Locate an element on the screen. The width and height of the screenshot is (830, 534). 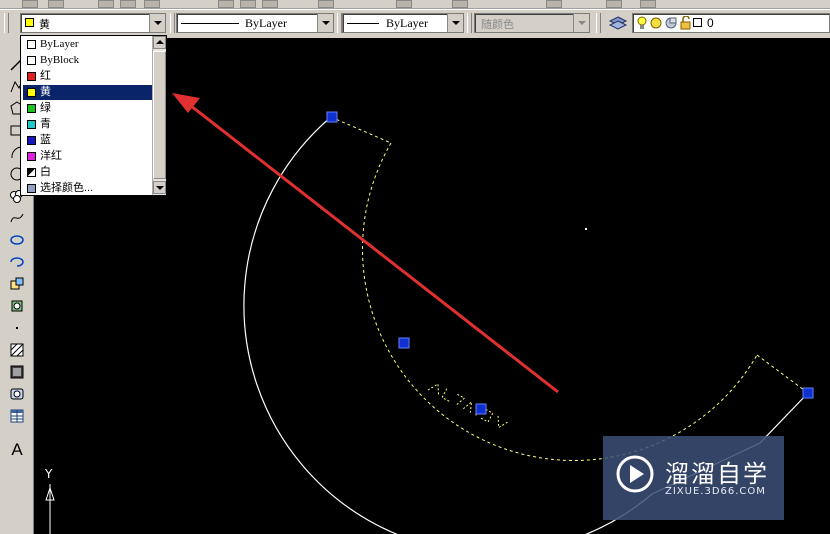
sun-icon is located at coordinates (656, 25).